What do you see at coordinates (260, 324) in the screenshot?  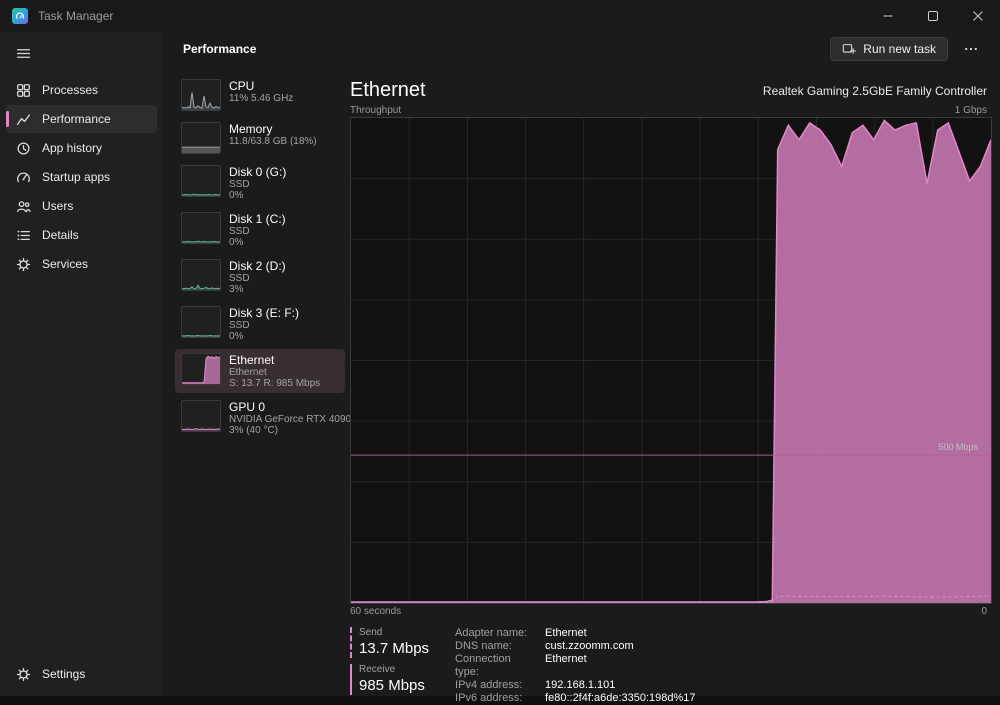 I see `perf-item-disk-3: Disk 3 (E: F:) SSD 0%` at bounding box center [260, 324].